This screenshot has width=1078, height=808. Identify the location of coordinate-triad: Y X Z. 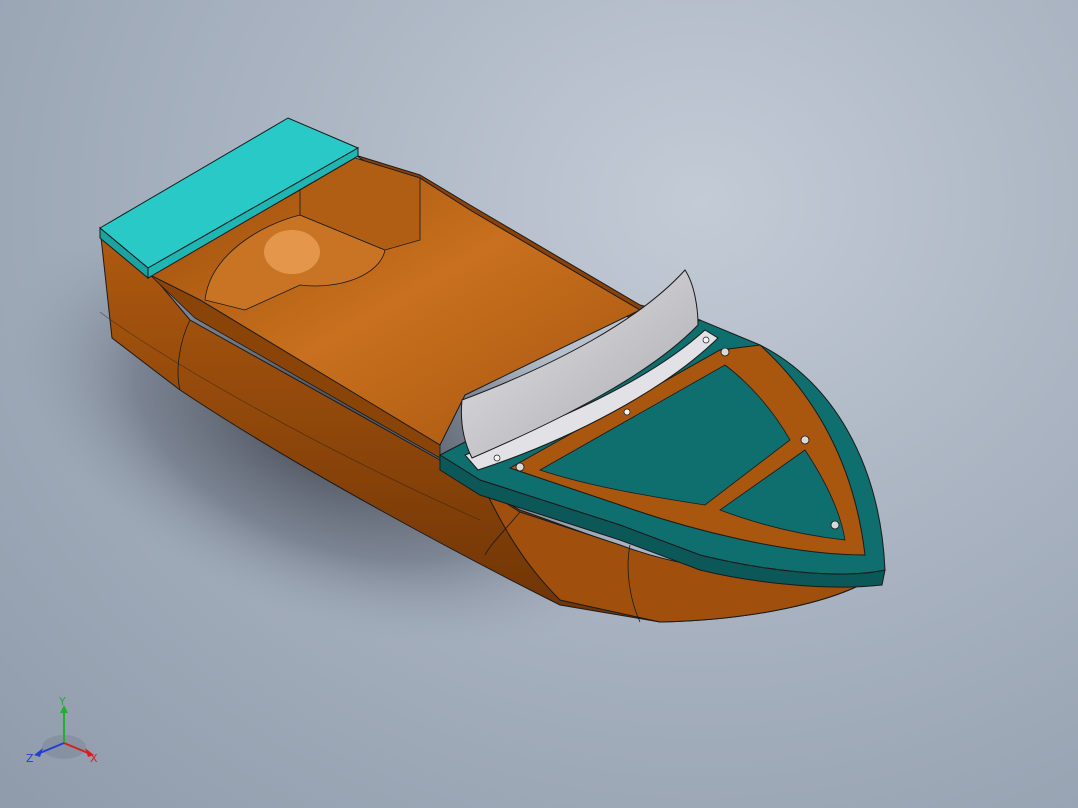
(67, 740).